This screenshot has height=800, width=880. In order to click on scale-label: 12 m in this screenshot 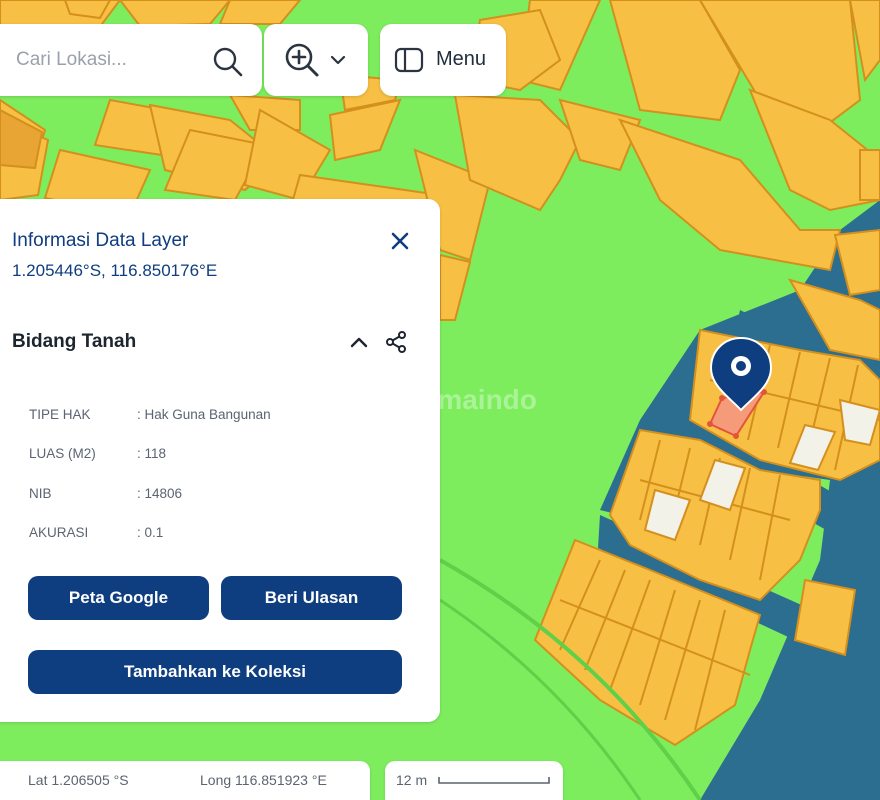, I will do `click(412, 780)`.